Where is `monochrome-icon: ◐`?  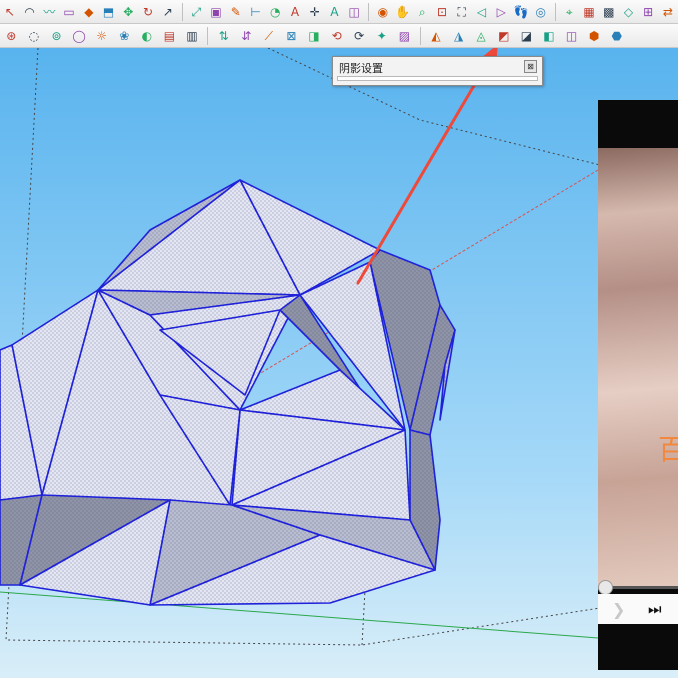 monochrome-icon: ◐ is located at coordinates (147, 36).